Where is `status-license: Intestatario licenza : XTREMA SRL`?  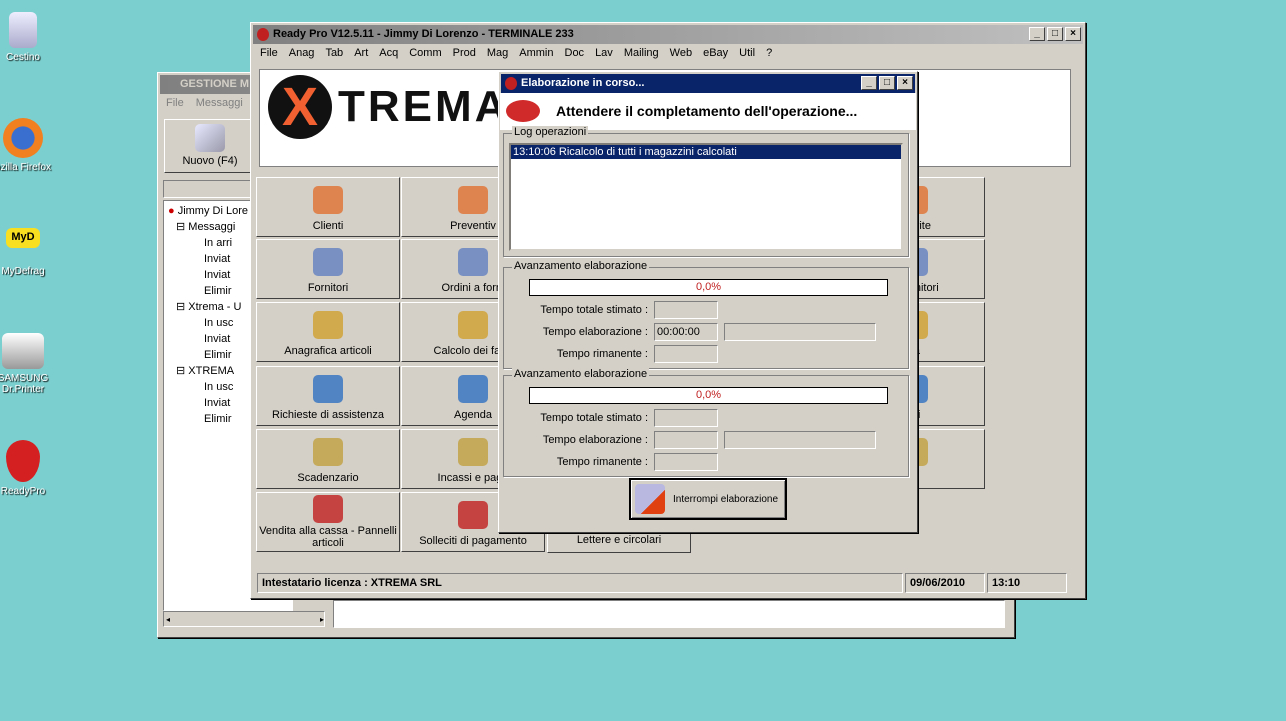 status-license: Intestatario licenza : XTREMA SRL is located at coordinates (580, 583).